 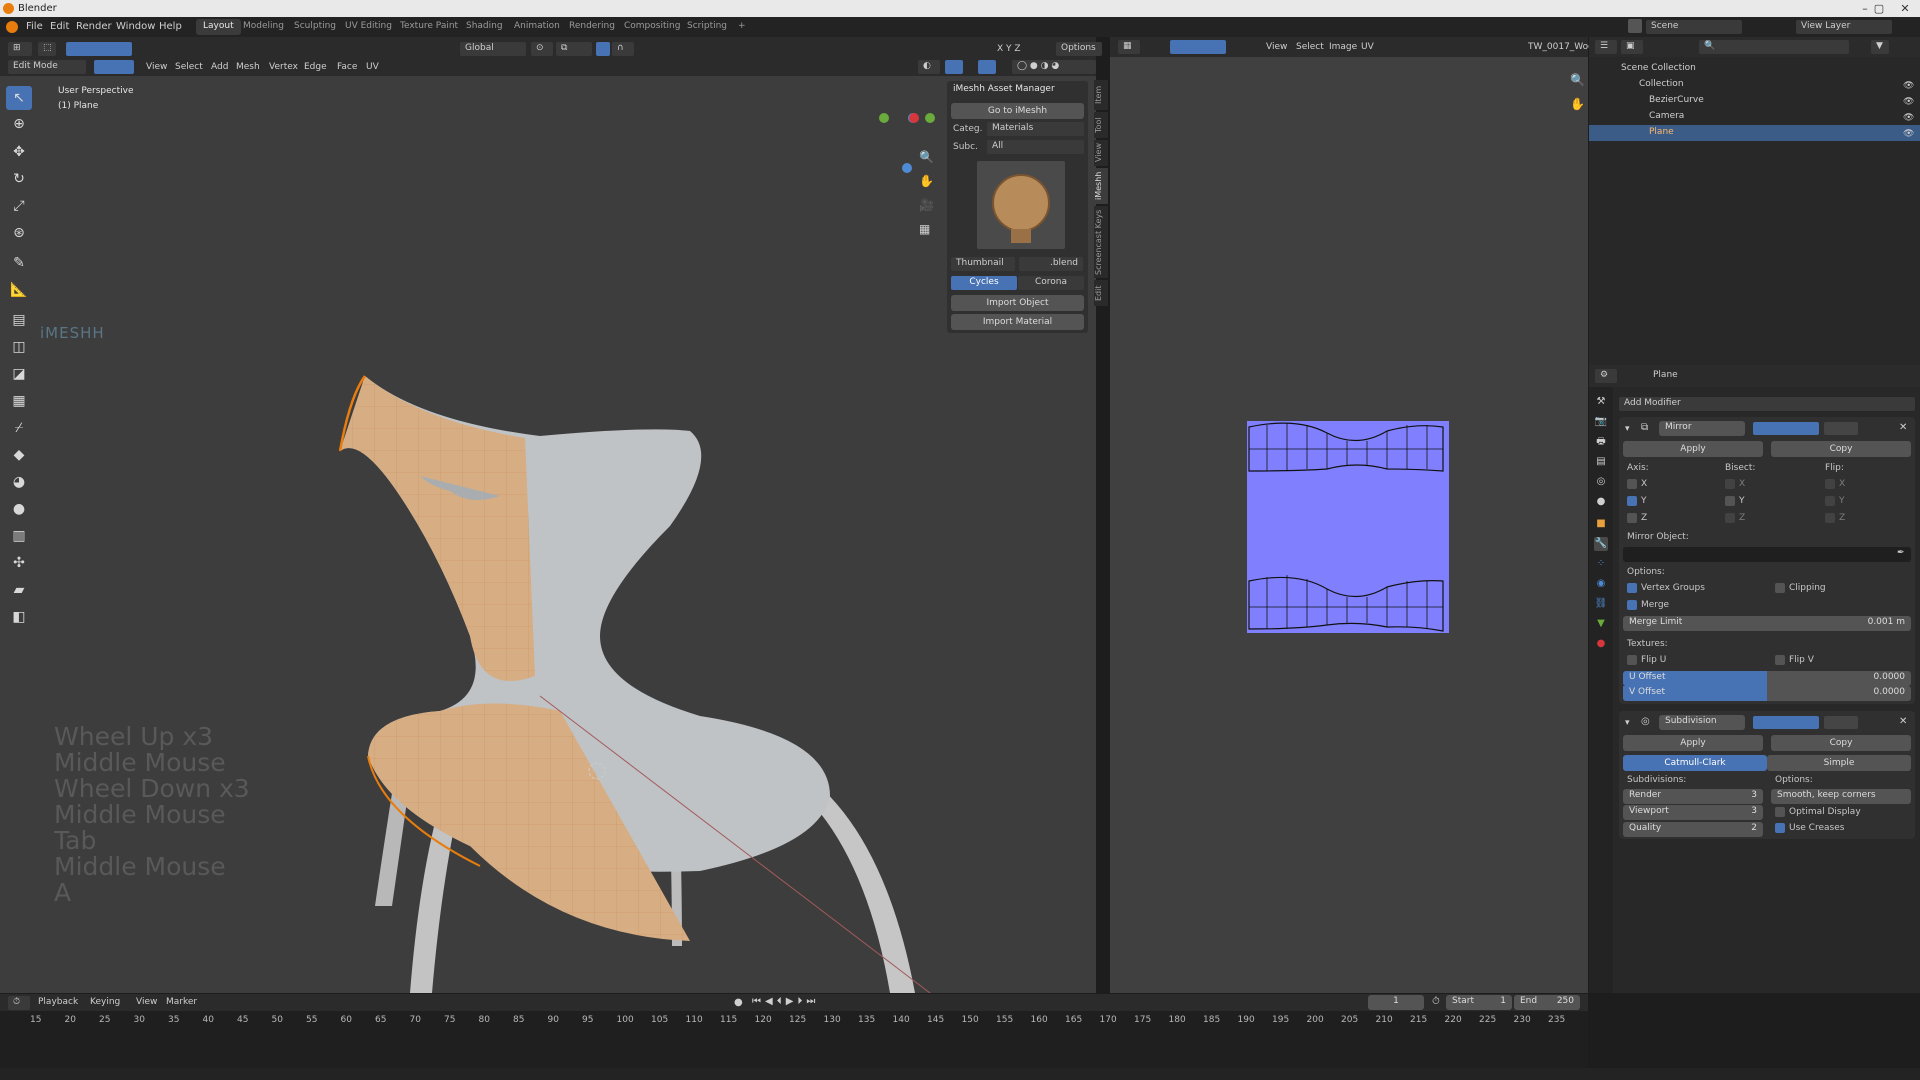 I want to click on outliner-editor-type: ☰, so click(x=1606, y=47).